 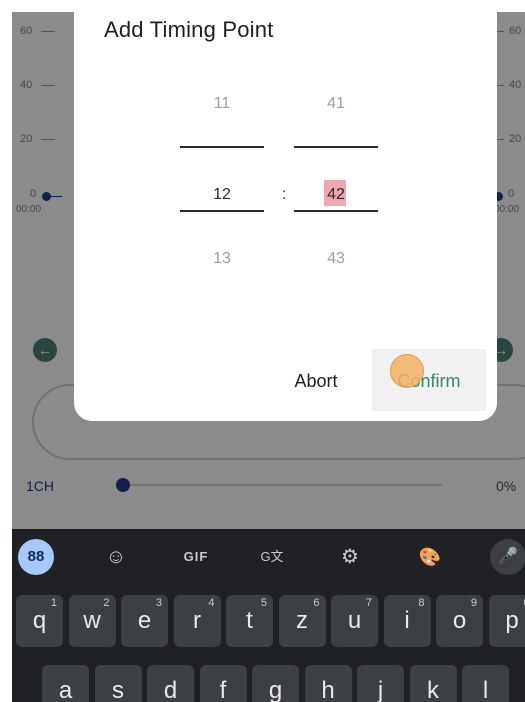 I want to click on key-p: p0, so click(x=506, y=621).